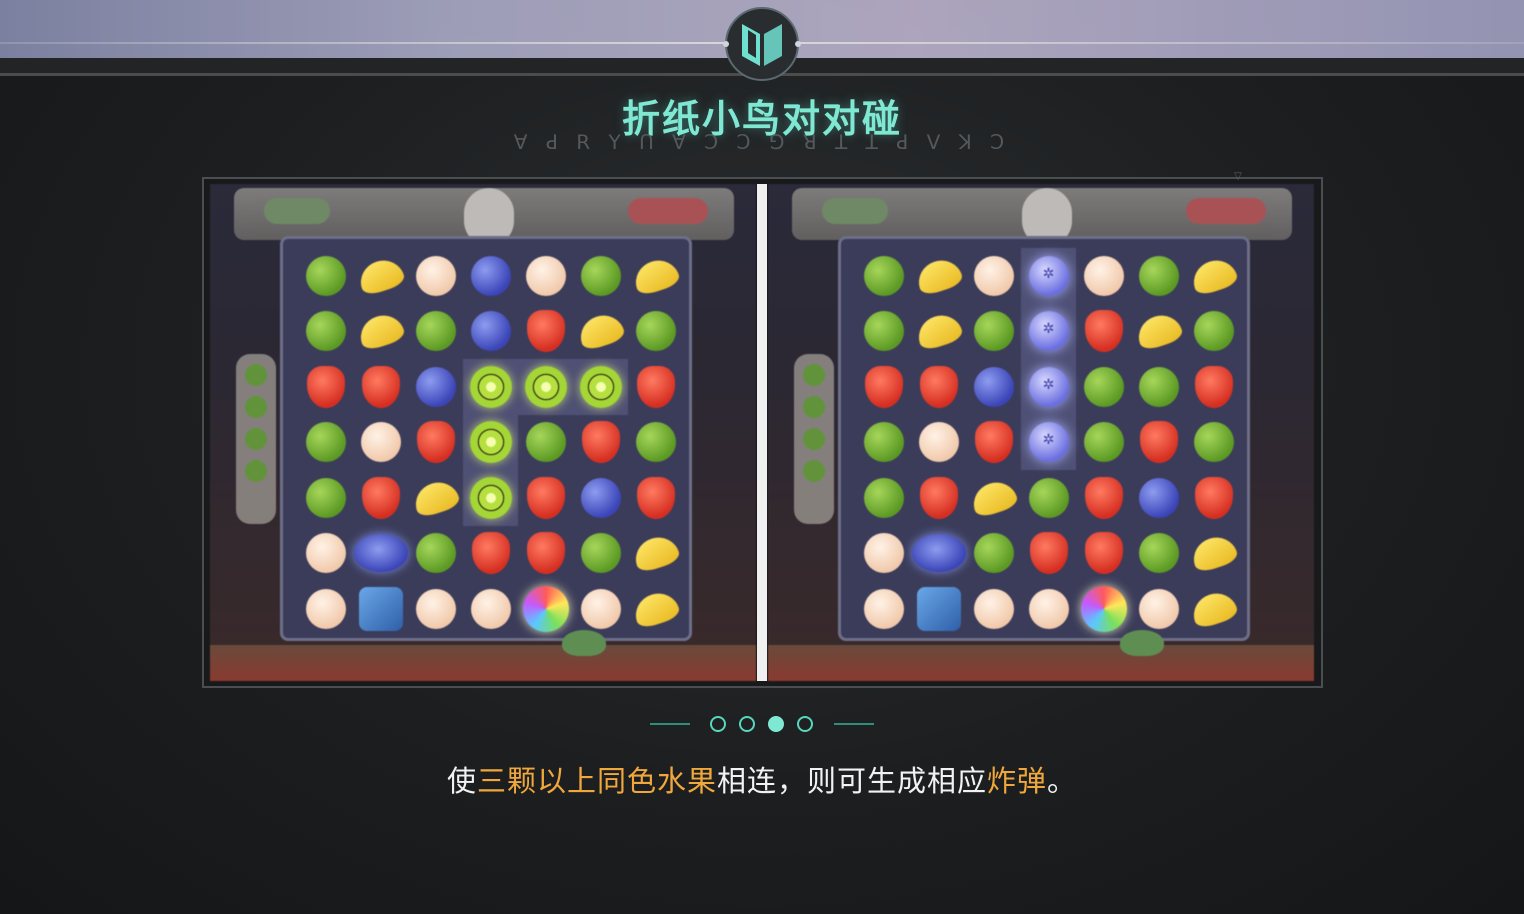  What do you see at coordinates (851, 781) in the screenshot?
I see `caption-text: 相连，则可生成相应` at bounding box center [851, 781].